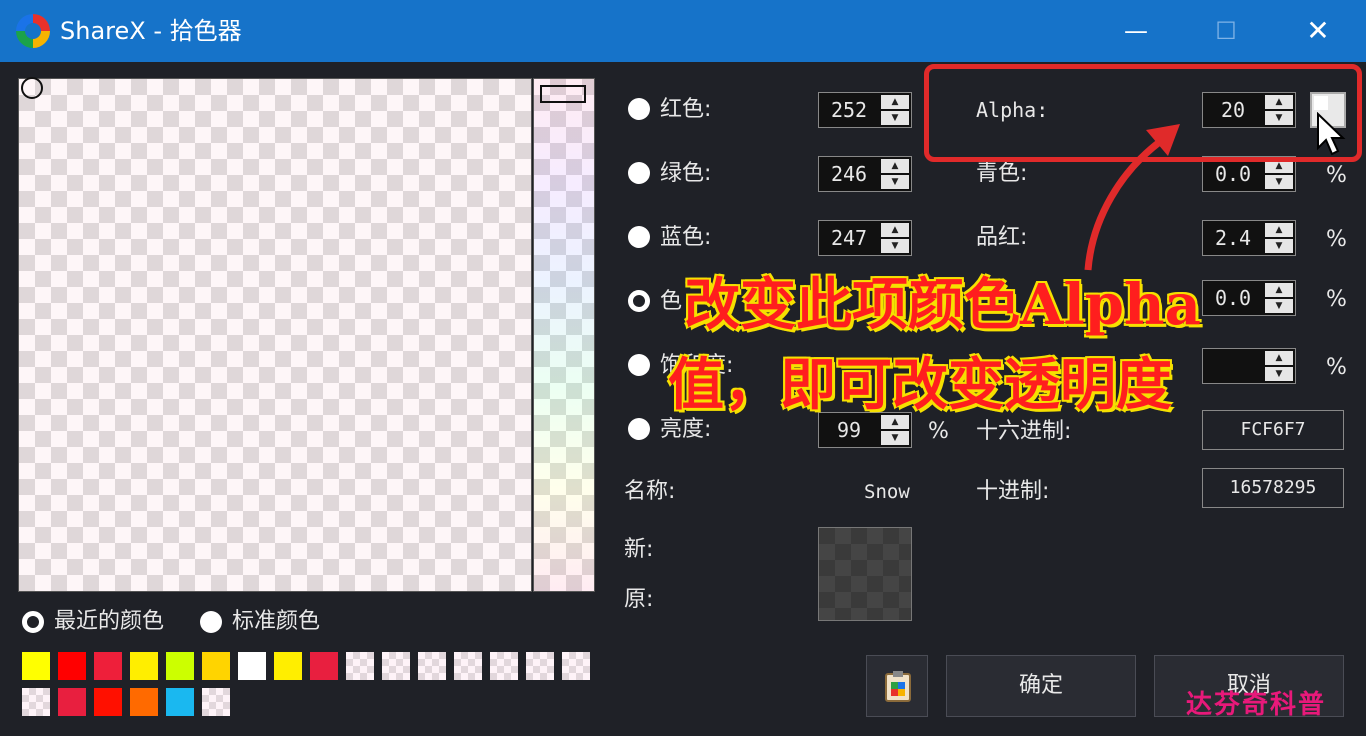 The image size is (1366, 736). Describe the element at coordinates (639, 109) in the screenshot. I see `red-radio` at that location.